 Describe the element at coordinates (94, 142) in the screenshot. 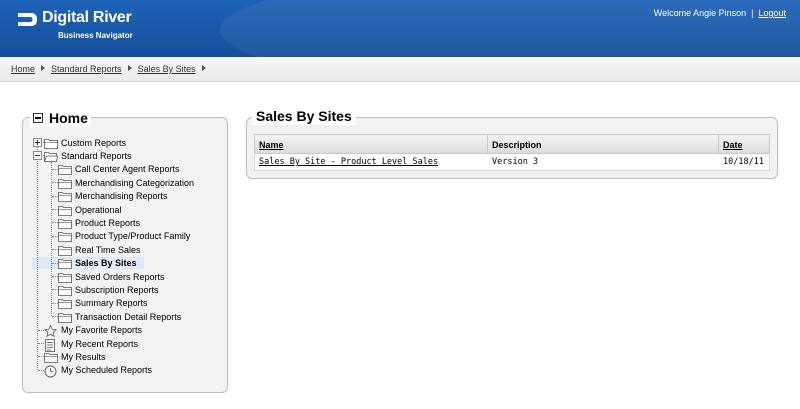

I see `tree-item-label: Custom Reports` at that location.